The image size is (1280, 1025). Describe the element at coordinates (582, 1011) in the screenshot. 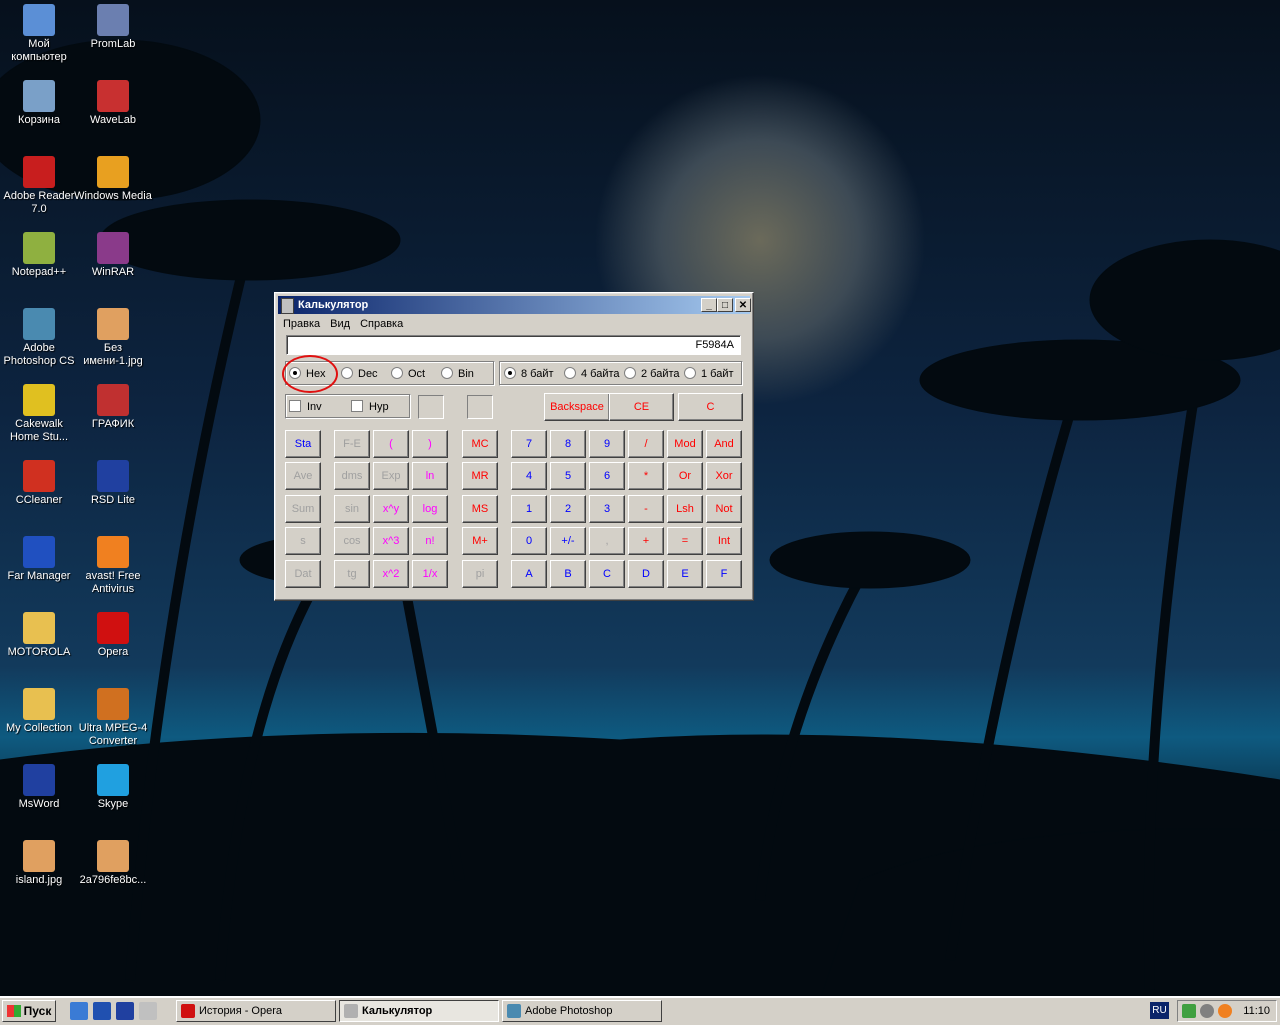

I see `taskbar-task: Adobe Photoshop` at that location.